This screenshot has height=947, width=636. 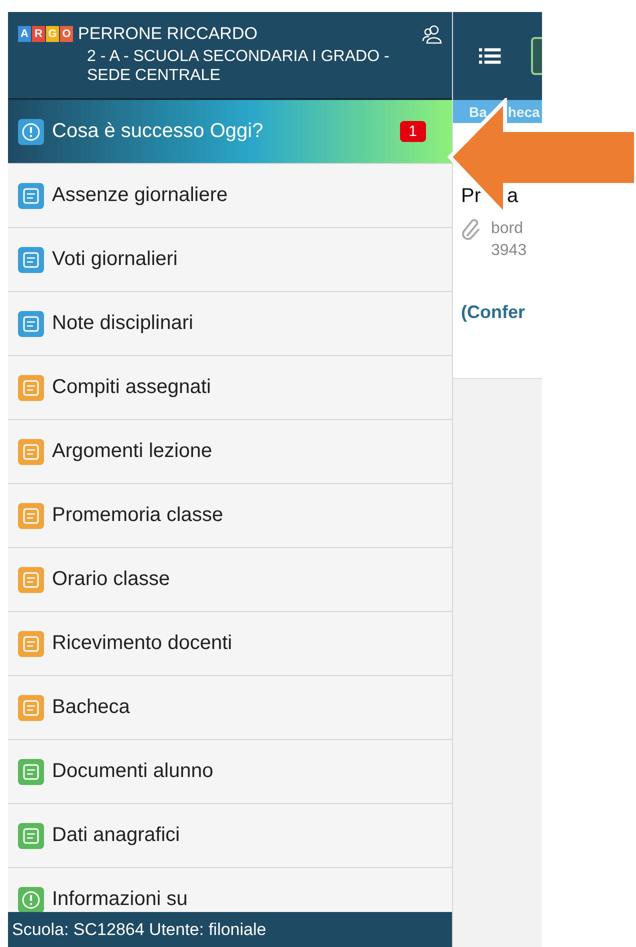 I want to click on student-name: PERRONE RICCARDO, so click(x=168, y=34).